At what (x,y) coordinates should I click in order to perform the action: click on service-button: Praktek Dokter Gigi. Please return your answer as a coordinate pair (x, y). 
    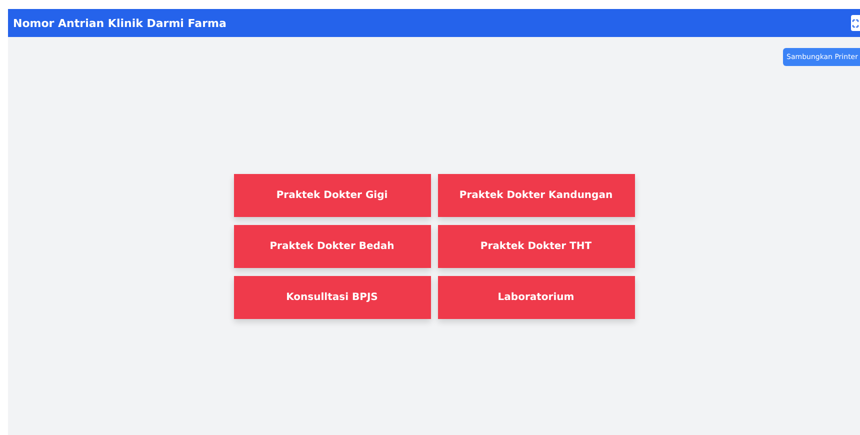
    Looking at the image, I should click on (332, 195).